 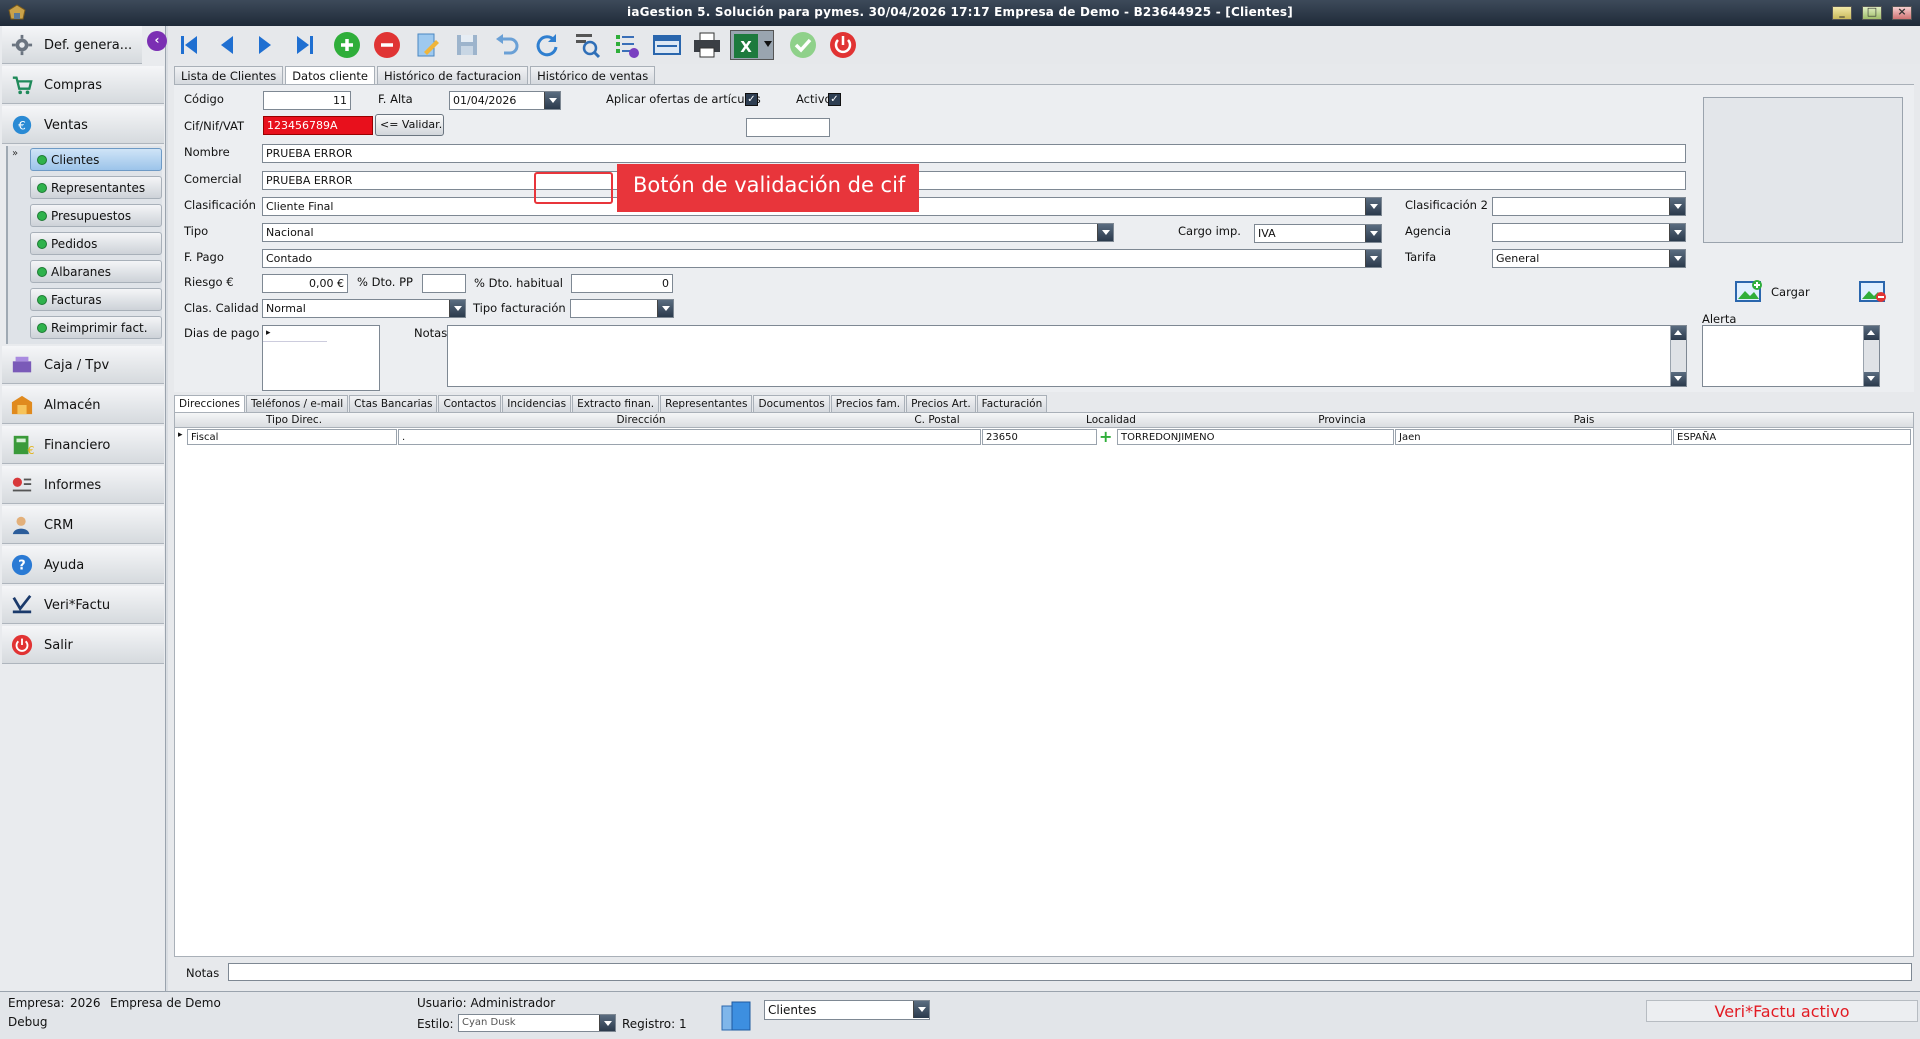 What do you see at coordinates (868, 403) in the screenshot?
I see `tab-precios-fam: Precios fam.` at bounding box center [868, 403].